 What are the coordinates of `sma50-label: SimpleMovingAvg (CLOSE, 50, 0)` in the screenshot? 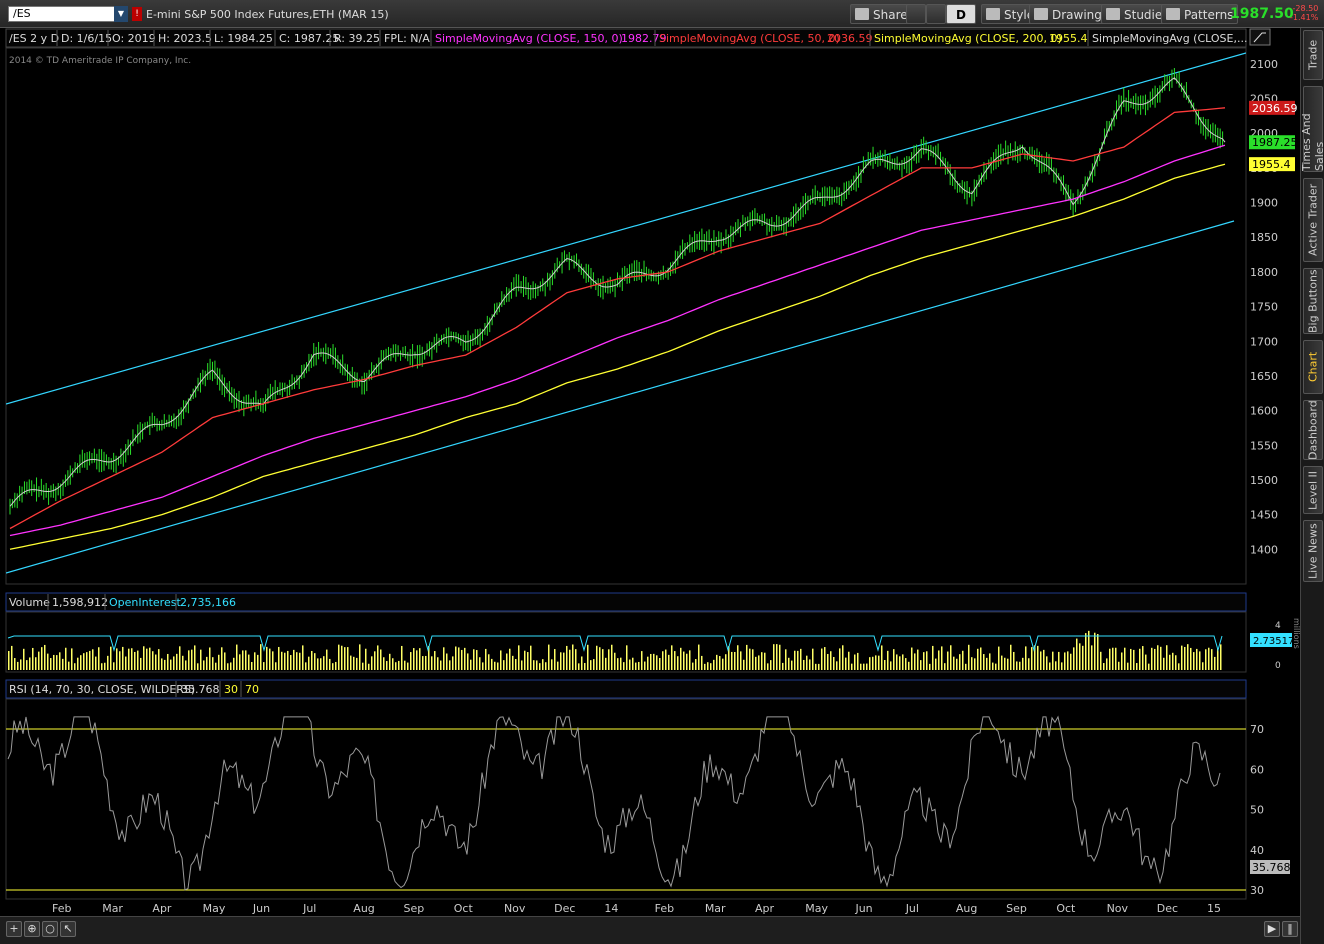 It's located at (749, 38).